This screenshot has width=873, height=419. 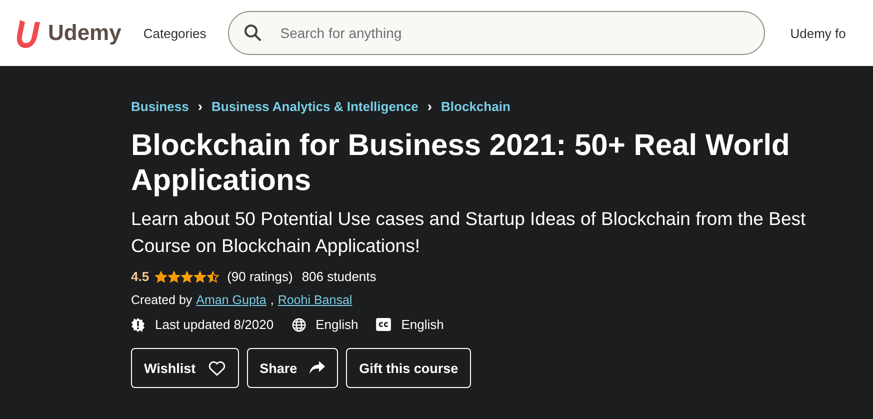 What do you see at coordinates (140, 276) in the screenshot?
I see `rating-score: 4.5` at bounding box center [140, 276].